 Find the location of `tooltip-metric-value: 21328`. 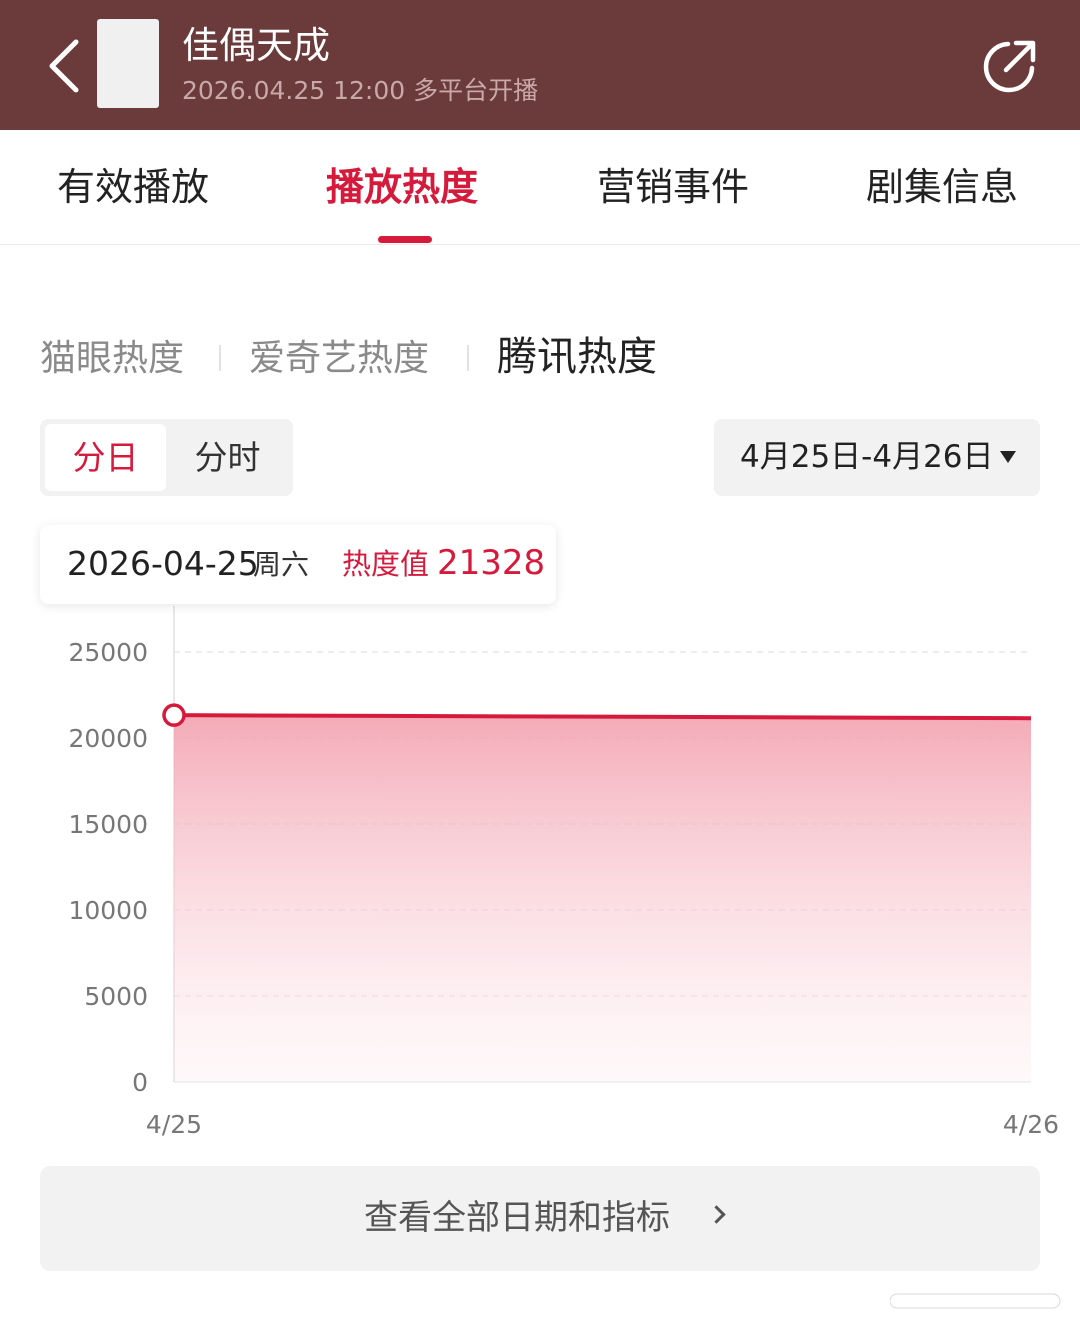

tooltip-metric-value: 21328 is located at coordinates (491, 563).